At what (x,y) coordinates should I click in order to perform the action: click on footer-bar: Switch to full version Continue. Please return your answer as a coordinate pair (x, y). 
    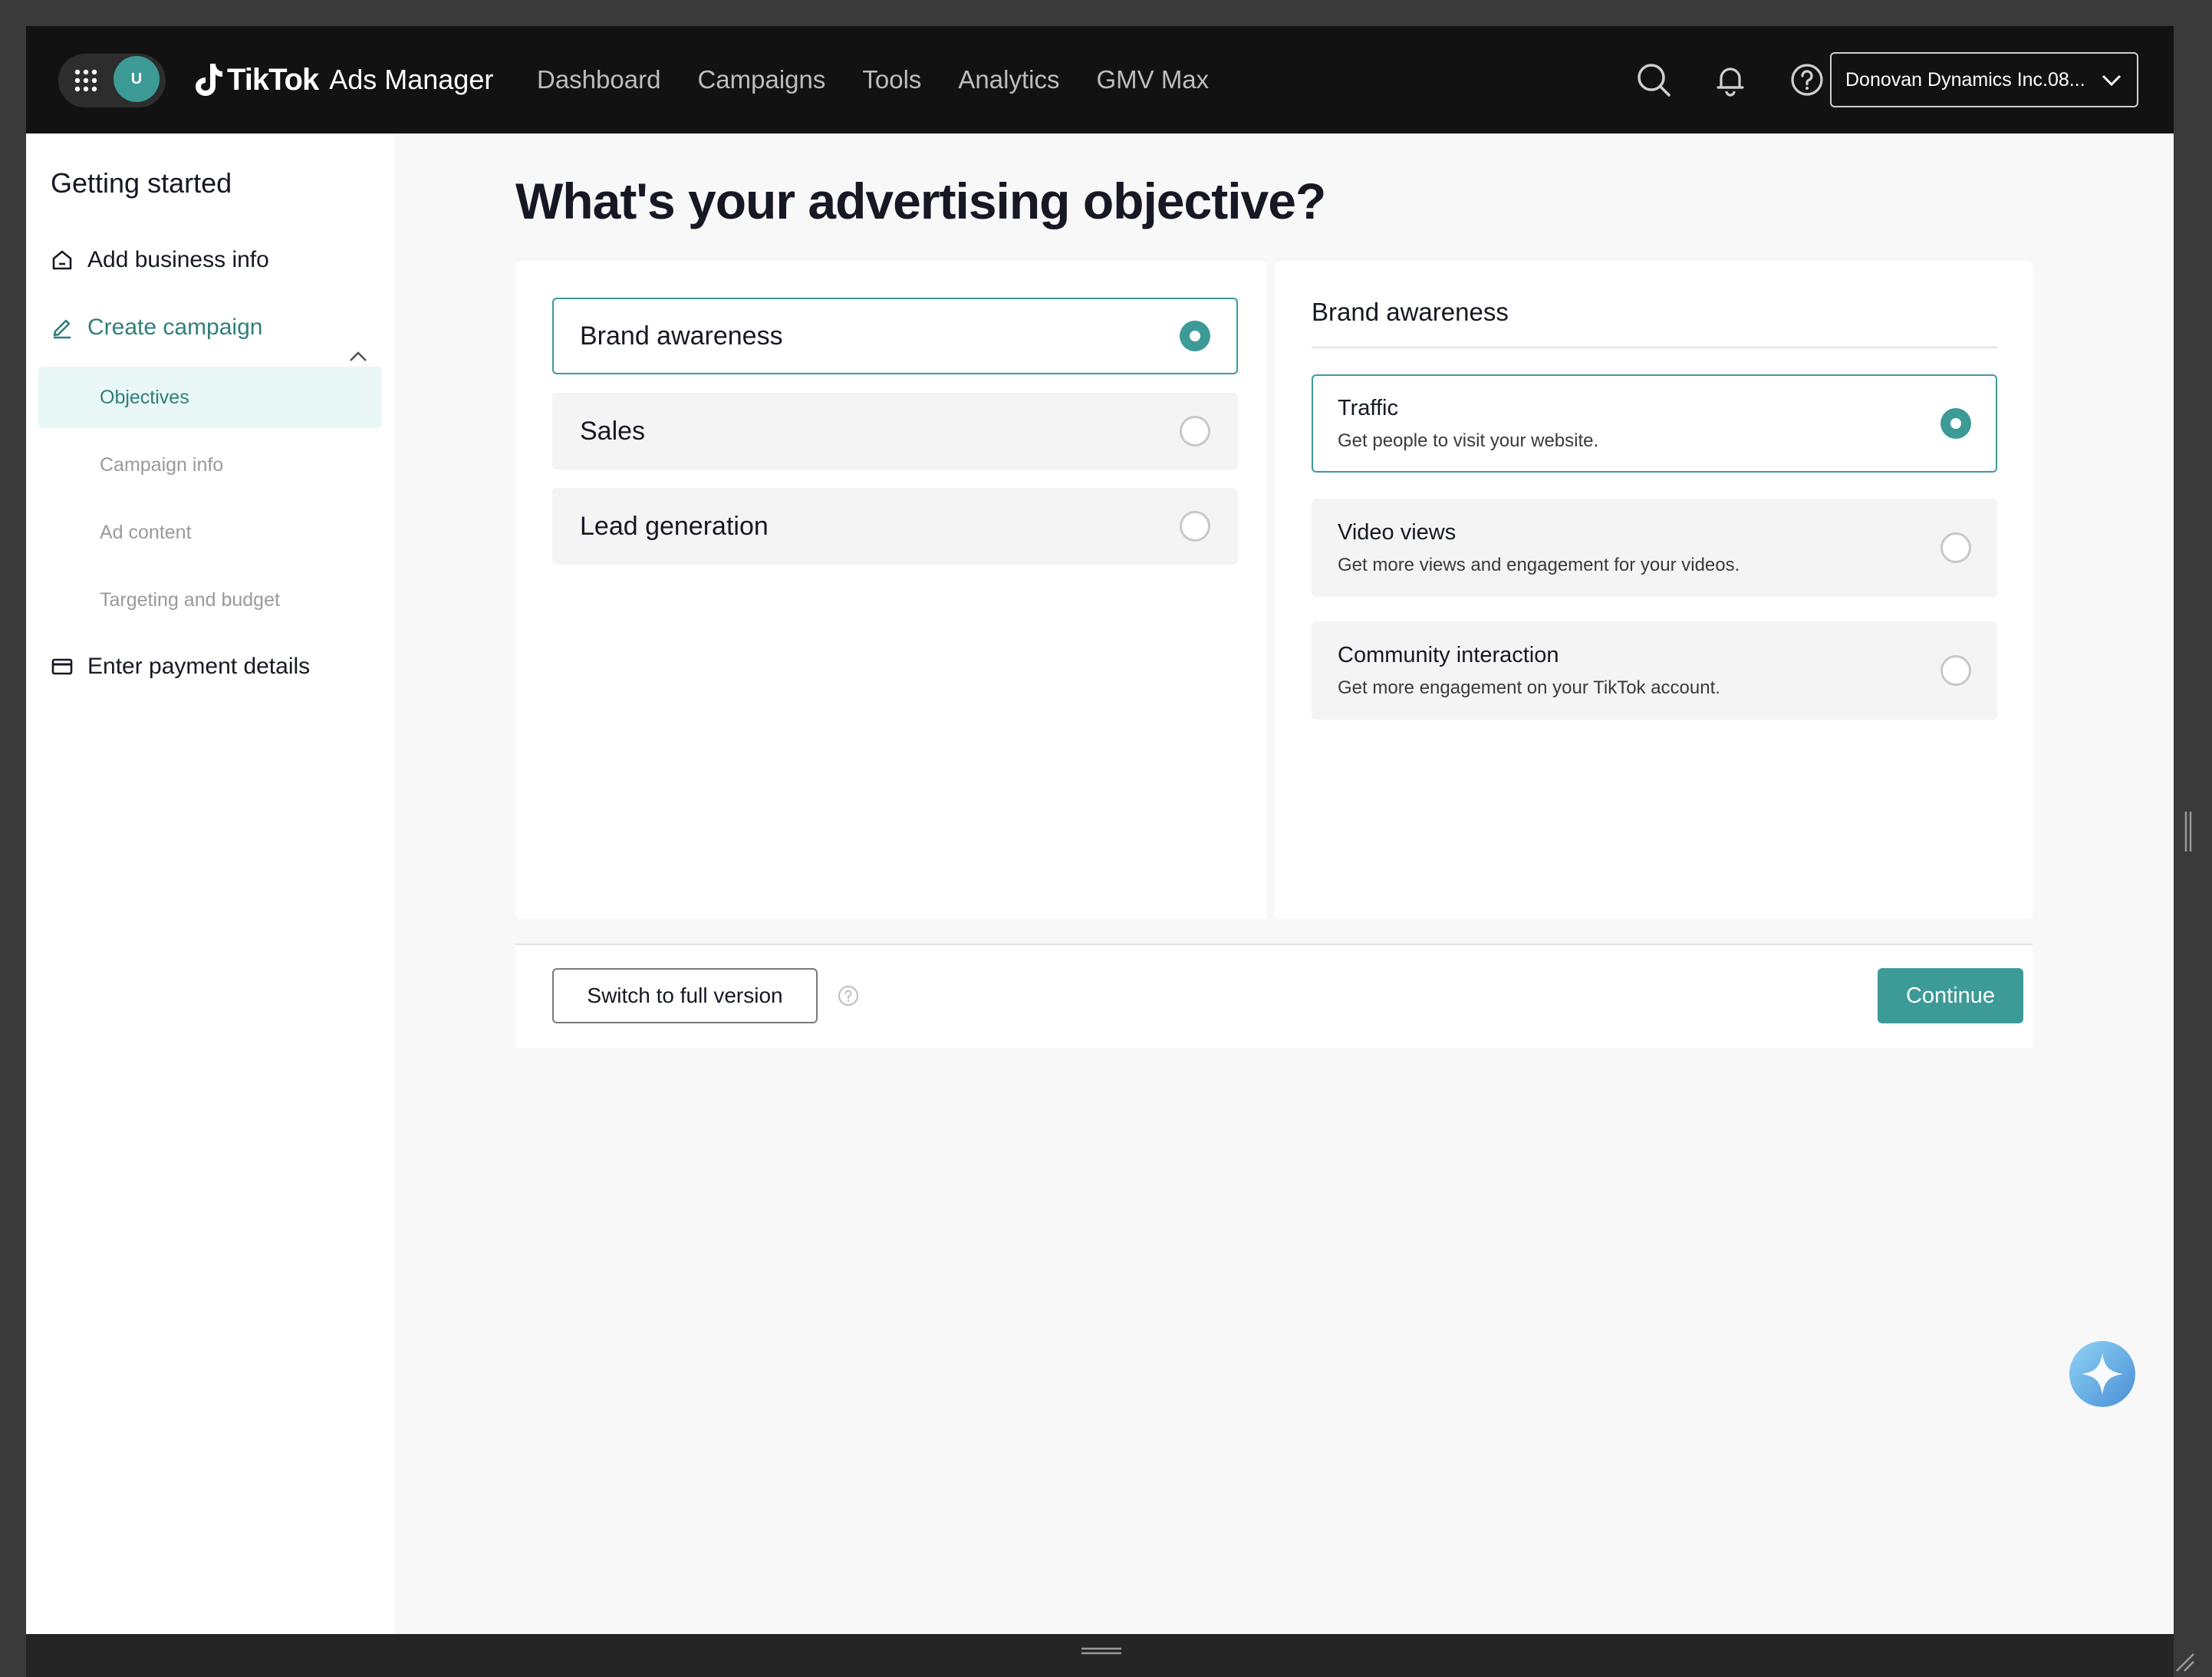
    Looking at the image, I should click on (1274, 996).